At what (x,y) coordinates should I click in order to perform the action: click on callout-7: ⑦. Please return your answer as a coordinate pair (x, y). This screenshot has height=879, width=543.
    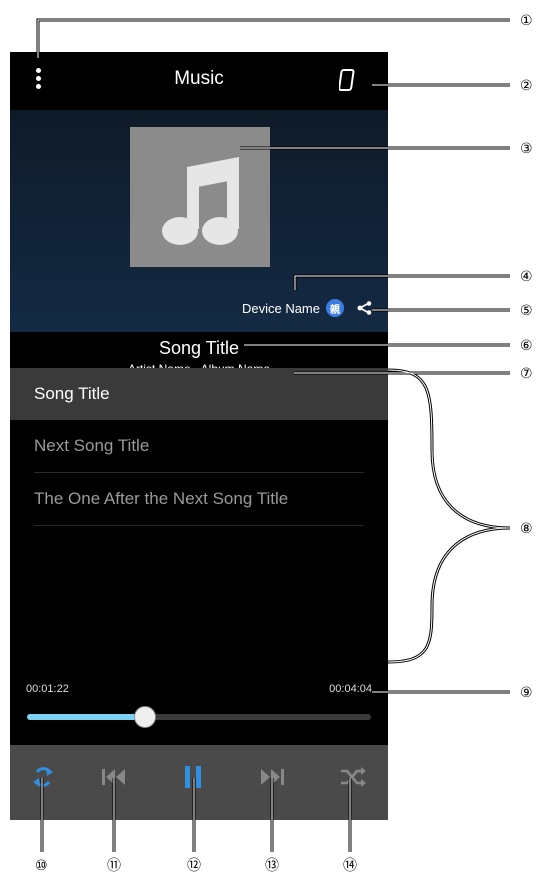
    Looking at the image, I should click on (526, 374).